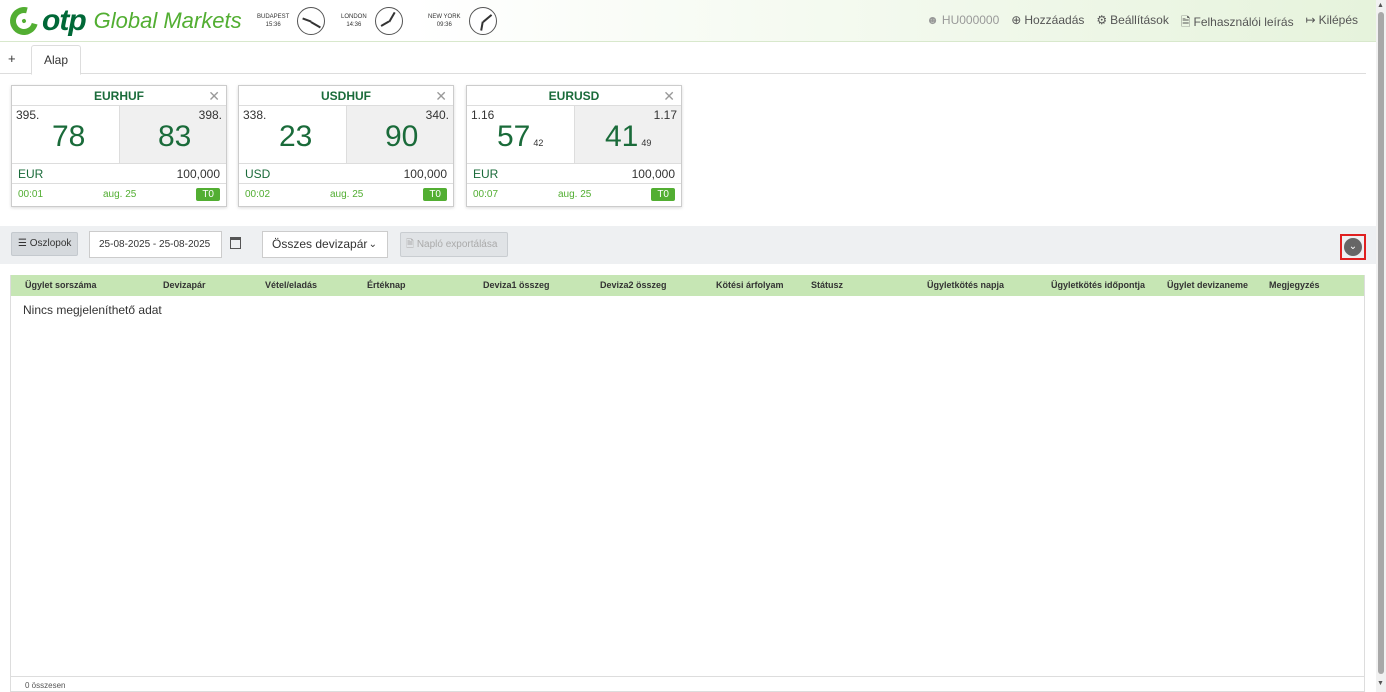 This screenshot has width=1386, height=692. What do you see at coordinates (291, 285) in the screenshot?
I see `column-header: Vétel/eladás` at bounding box center [291, 285].